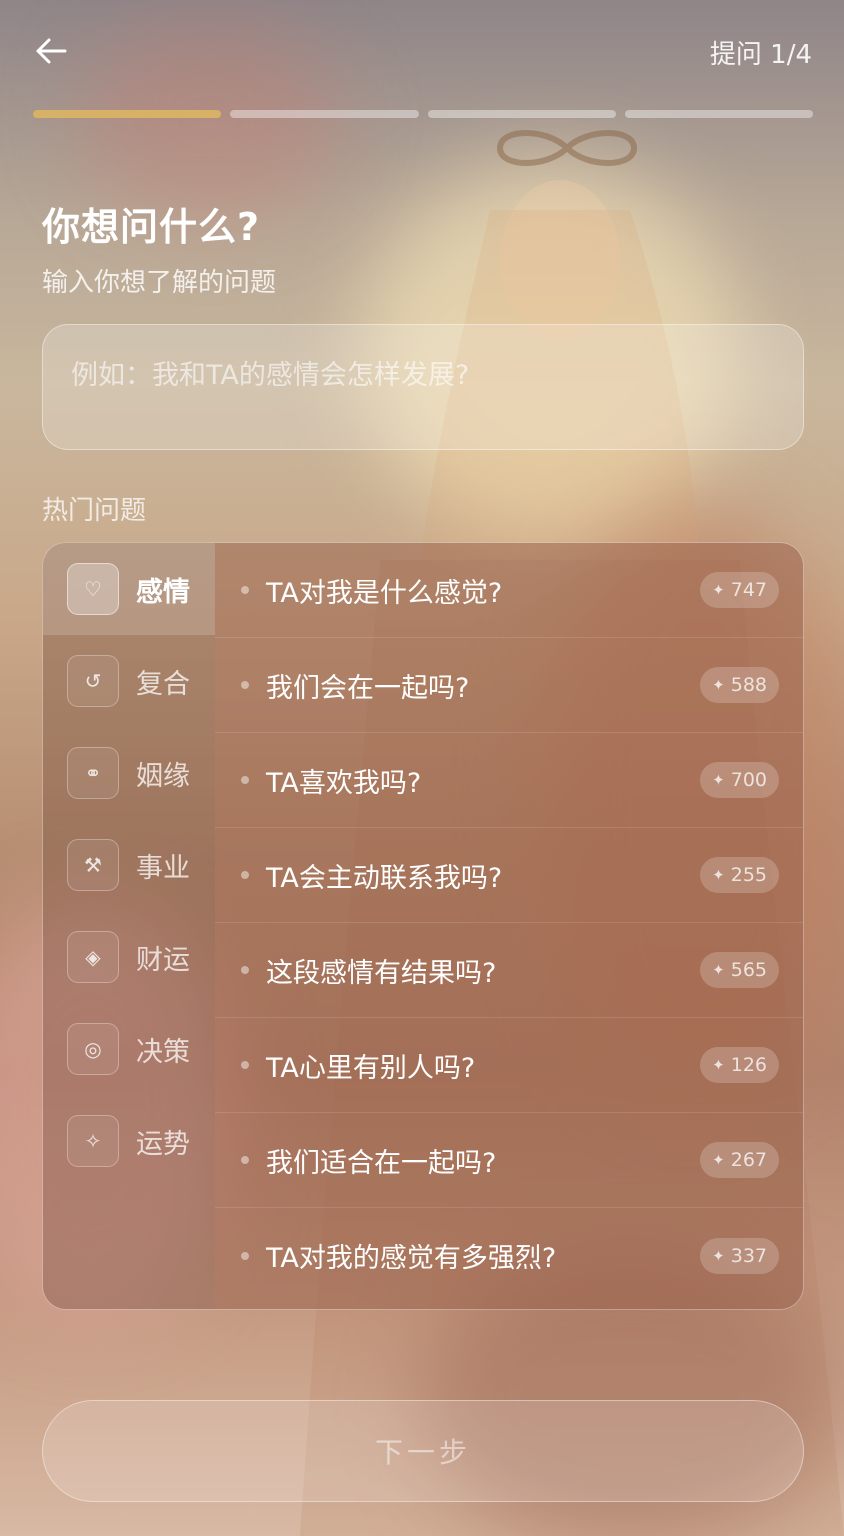  I want to click on popularity-badge: ✦ 337, so click(739, 1255).